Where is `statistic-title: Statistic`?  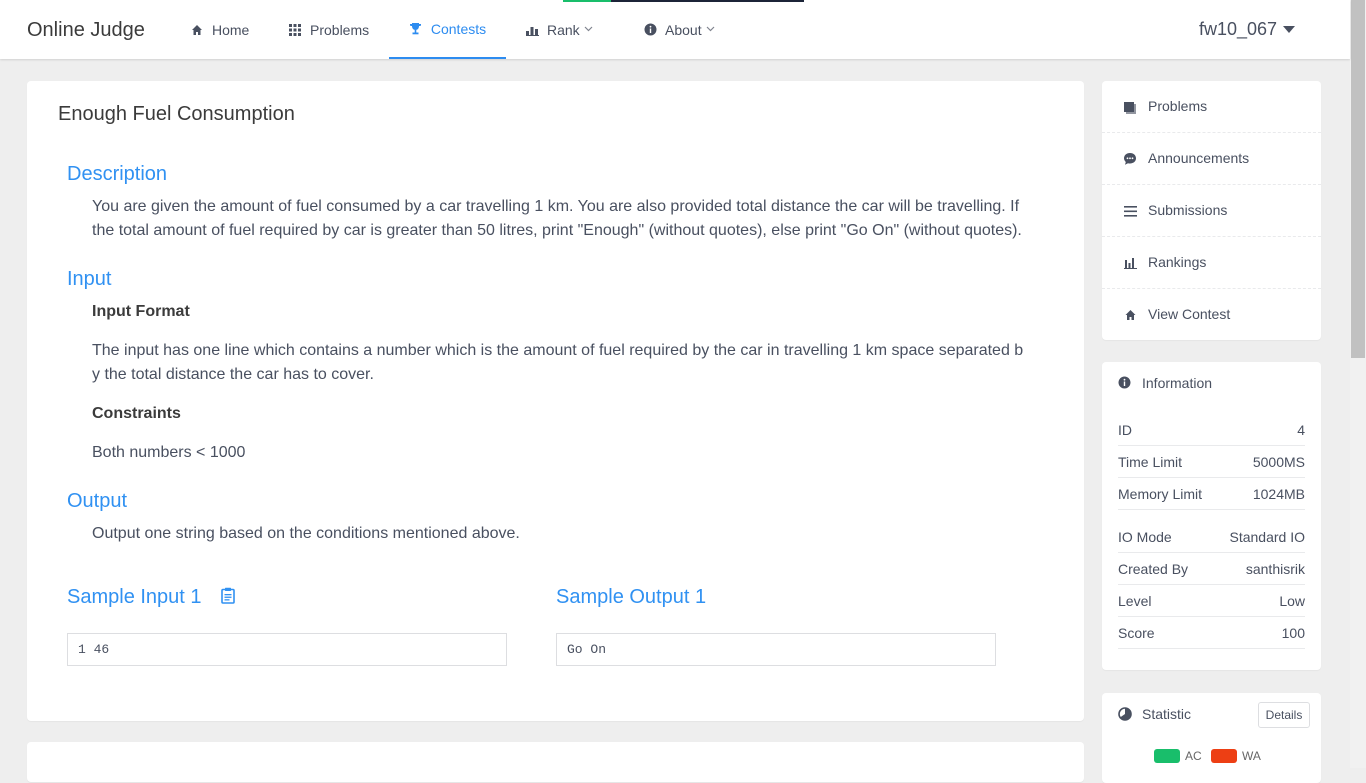
statistic-title: Statistic is located at coordinates (1167, 714).